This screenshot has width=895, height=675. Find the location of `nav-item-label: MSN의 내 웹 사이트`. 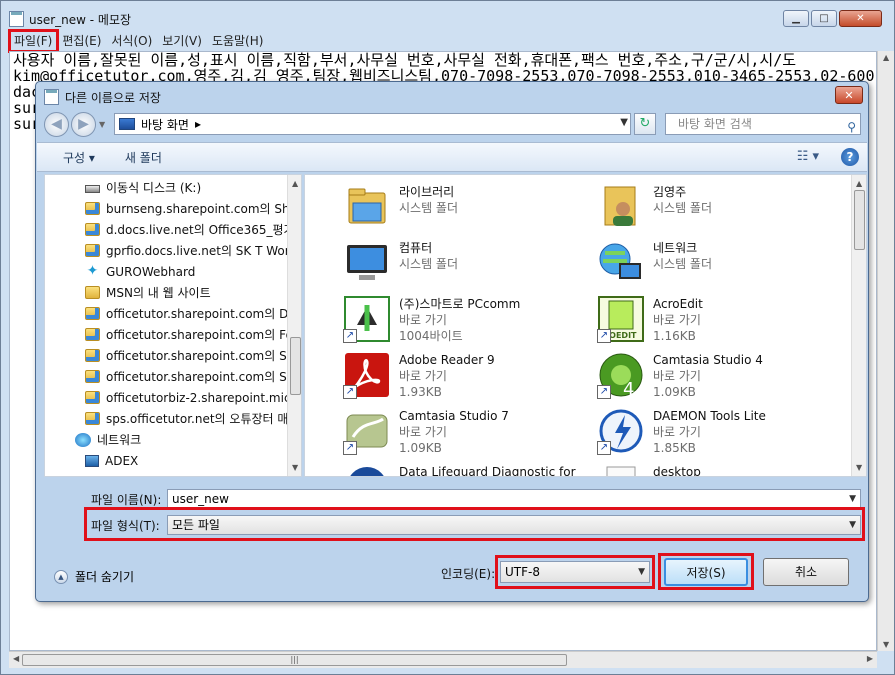

nav-item-label: MSN의 내 웹 사이트 is located at coordinates (158, 293).